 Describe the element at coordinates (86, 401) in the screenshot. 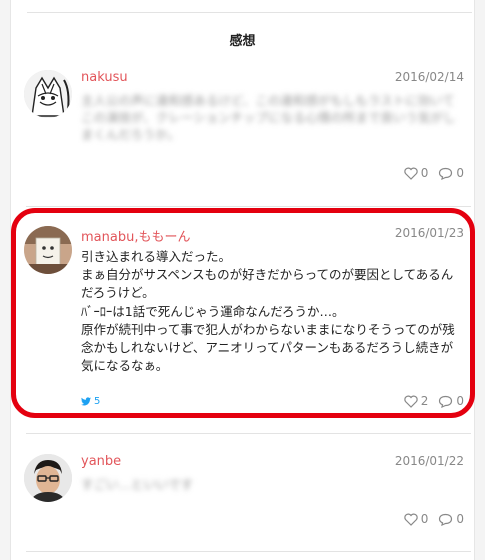

I see `twitter-bird-icon` at that location.